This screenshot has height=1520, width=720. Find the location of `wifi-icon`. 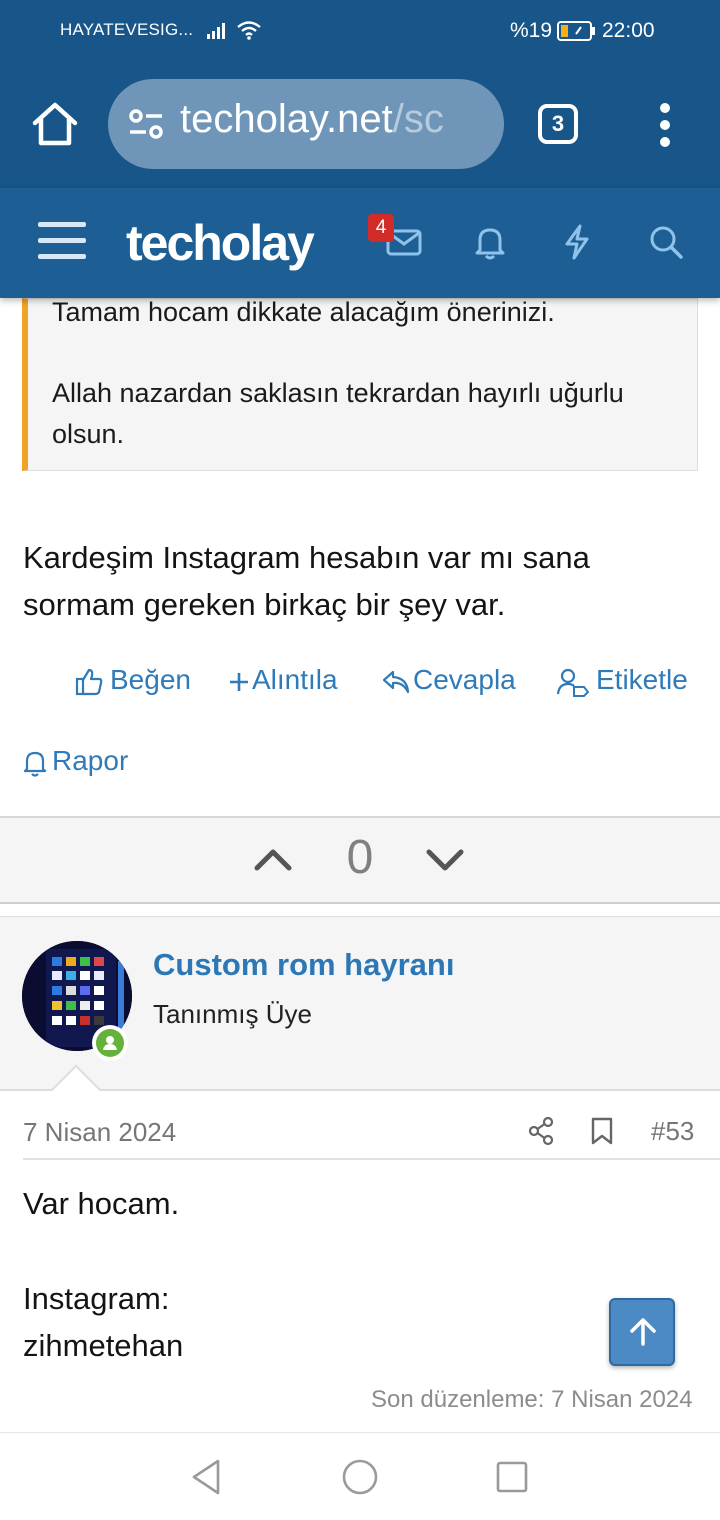

wifi-icon is located at coordinates (249, 30).